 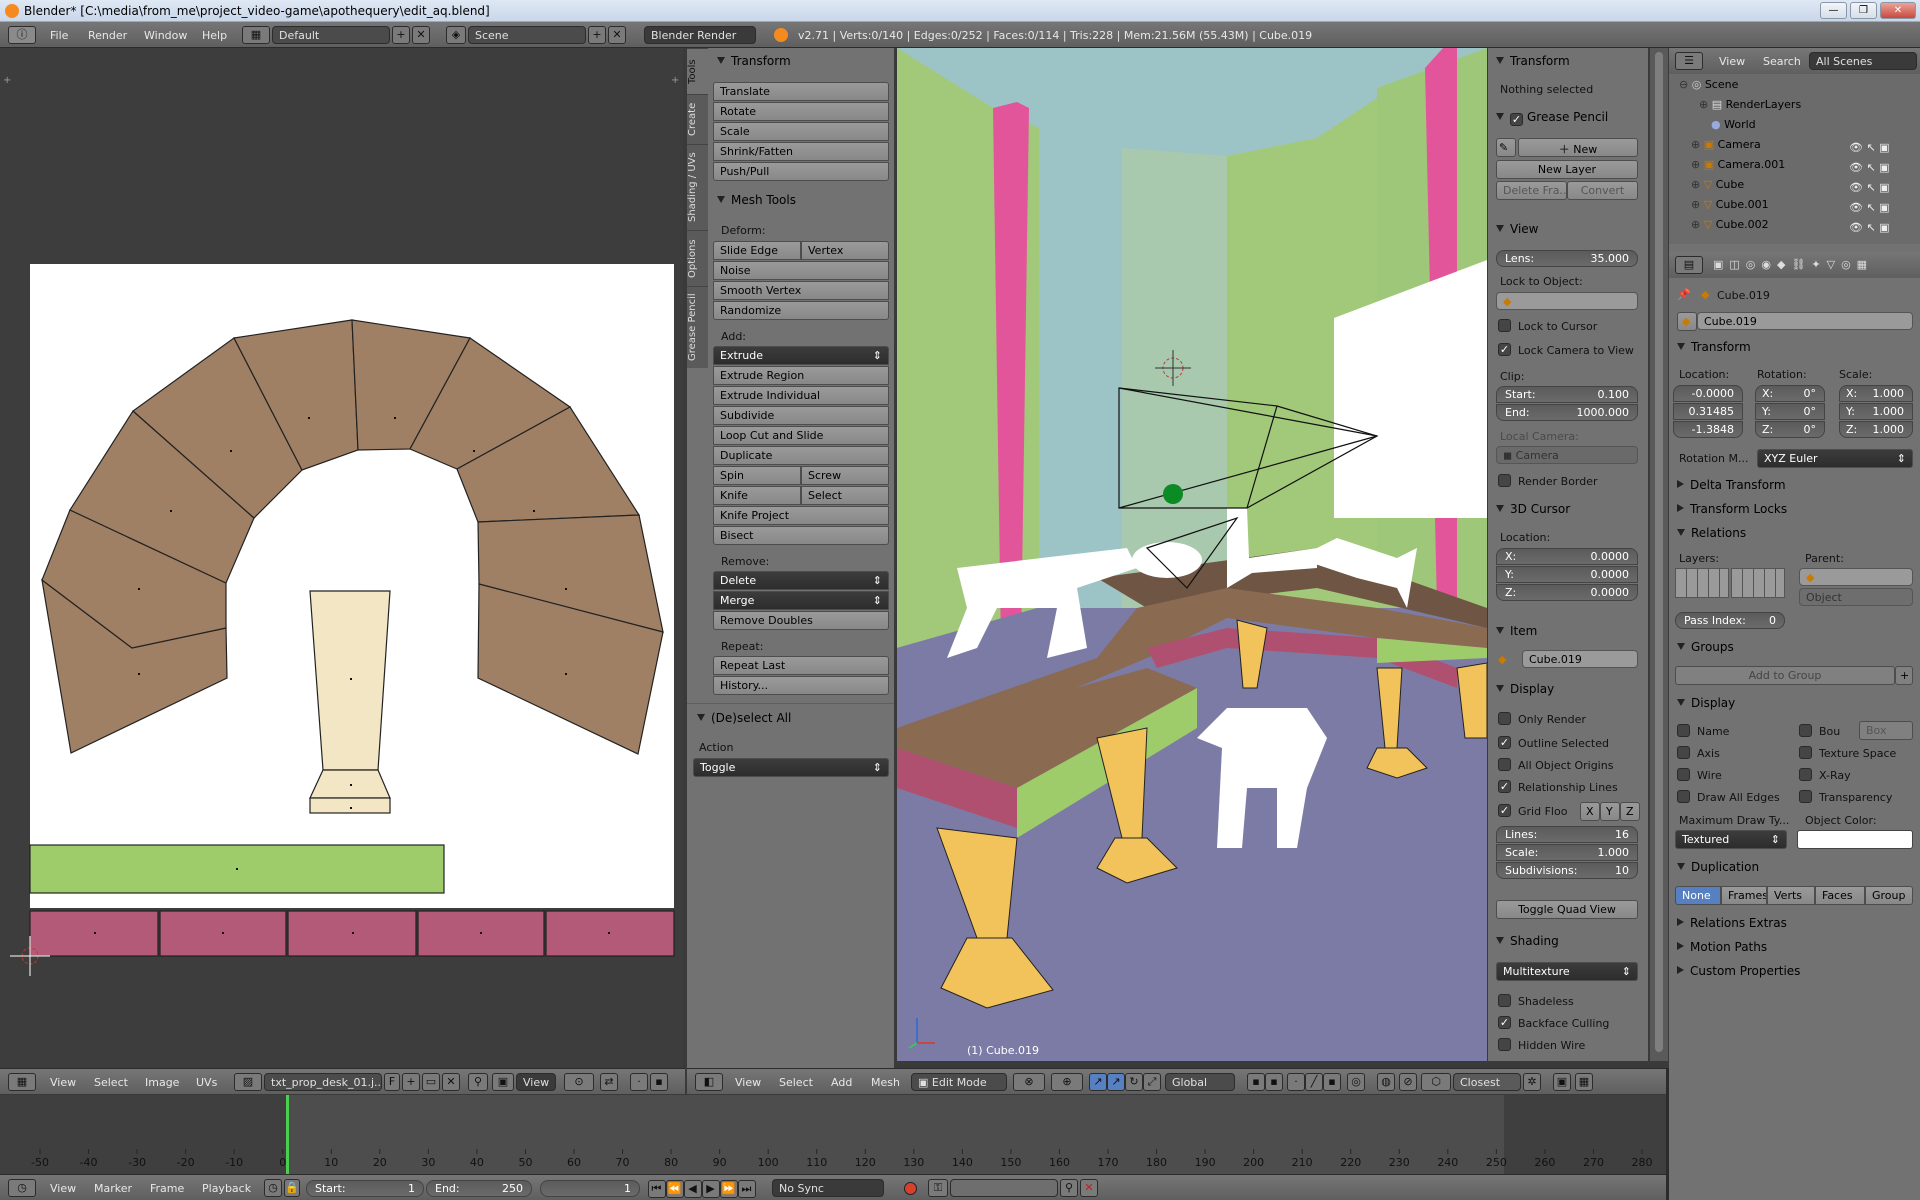 What do you see at coordinates (1504, 742) in the screenshot?
I see `outline-selected-checkbox: ✓` at bounding box center [1504, 742].